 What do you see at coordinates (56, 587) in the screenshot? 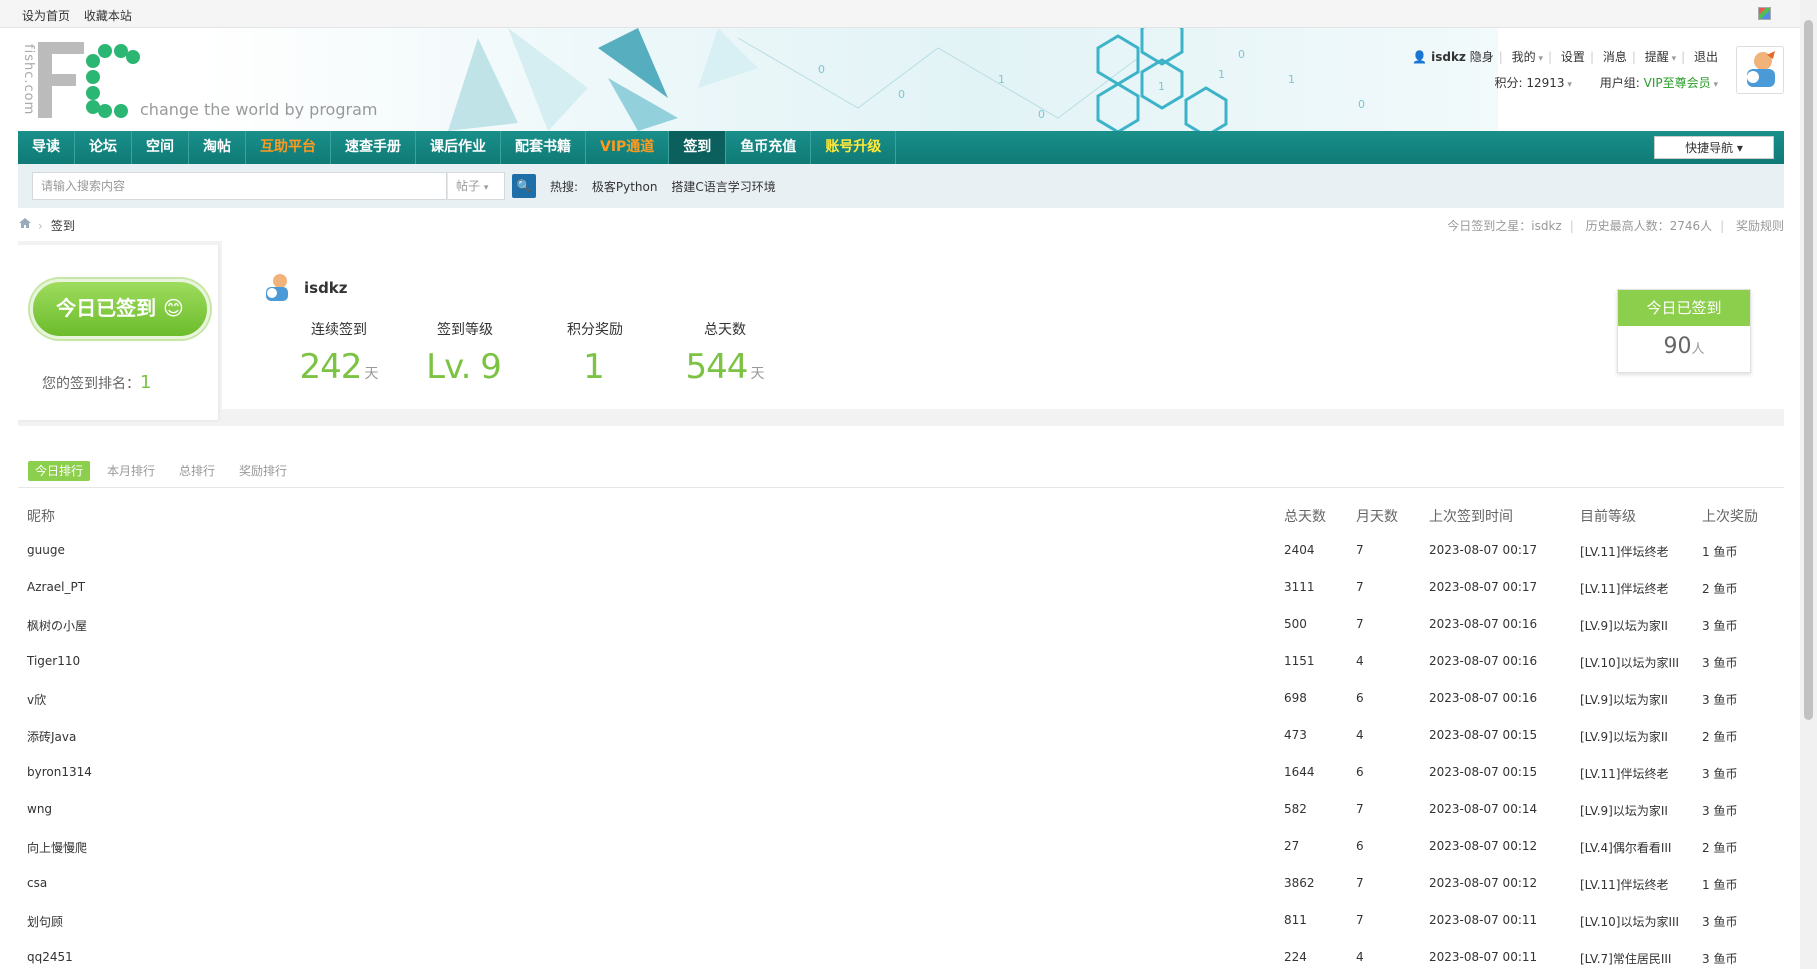
I see `cell-nickname: Azrael_PT` at bounding box center [56, 587].